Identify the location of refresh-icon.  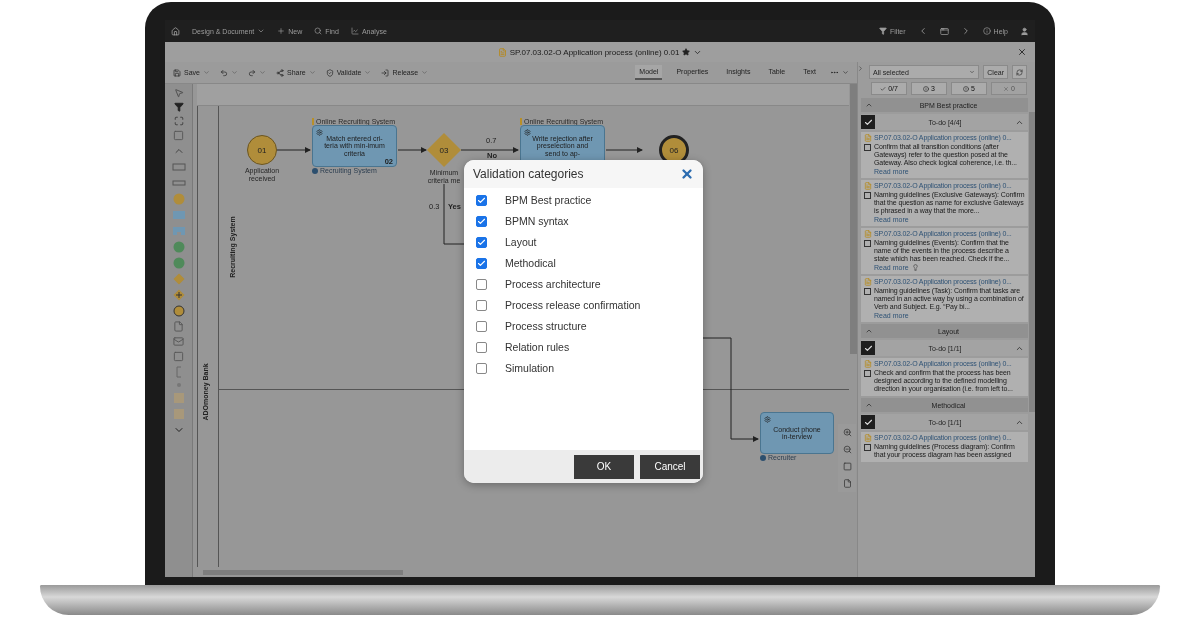
(1019, 72).